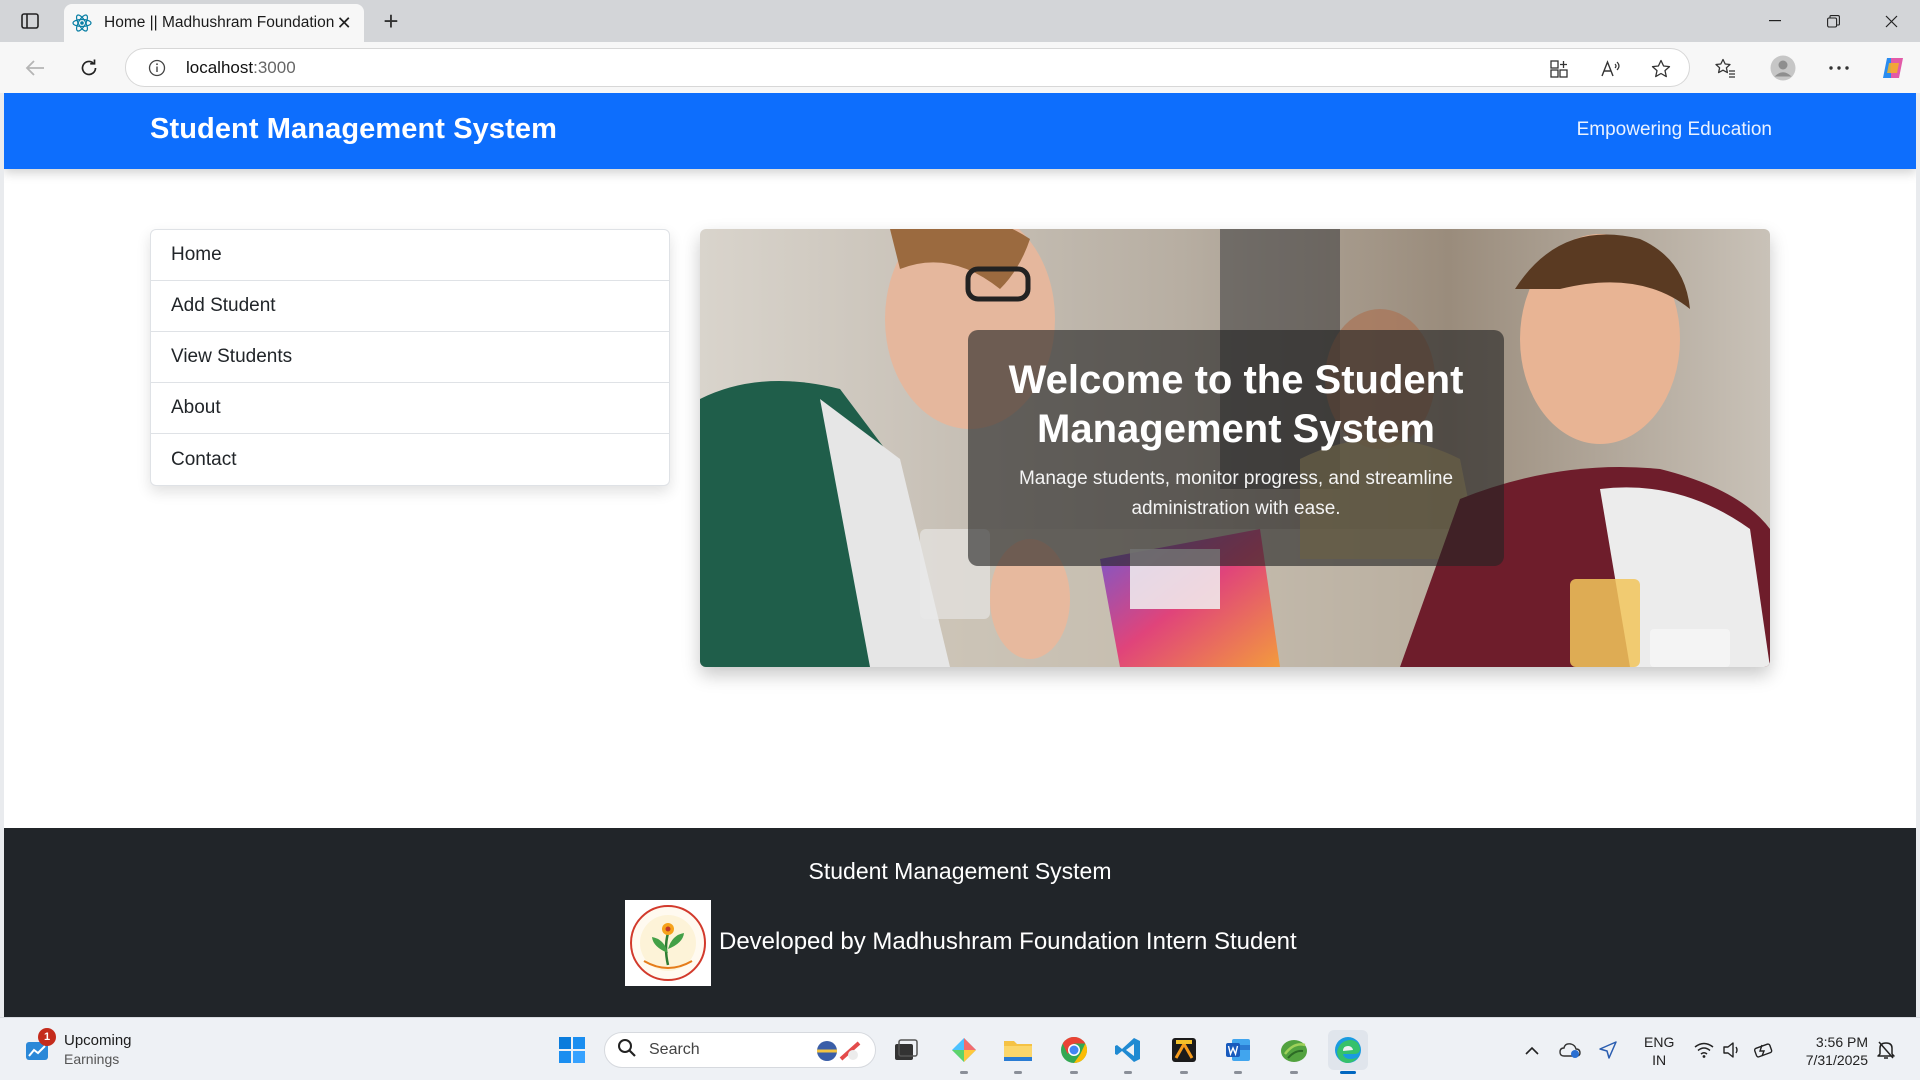 The width and height of the screenshot is (1920, 1080). What do you see at coordinates (1570, 1050) in the screenshot?
I see `onedrive-sync-icon` at bounding box center [1570, 1050].